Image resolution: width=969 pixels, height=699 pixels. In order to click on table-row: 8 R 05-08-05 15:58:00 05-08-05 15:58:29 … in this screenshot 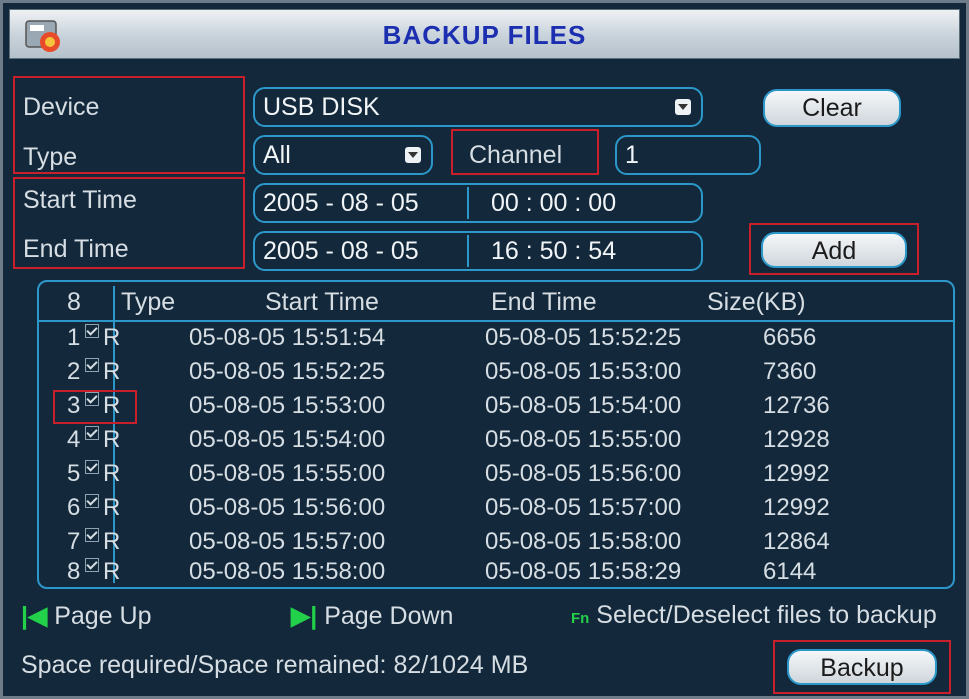, I will do `click(496, 575)`.